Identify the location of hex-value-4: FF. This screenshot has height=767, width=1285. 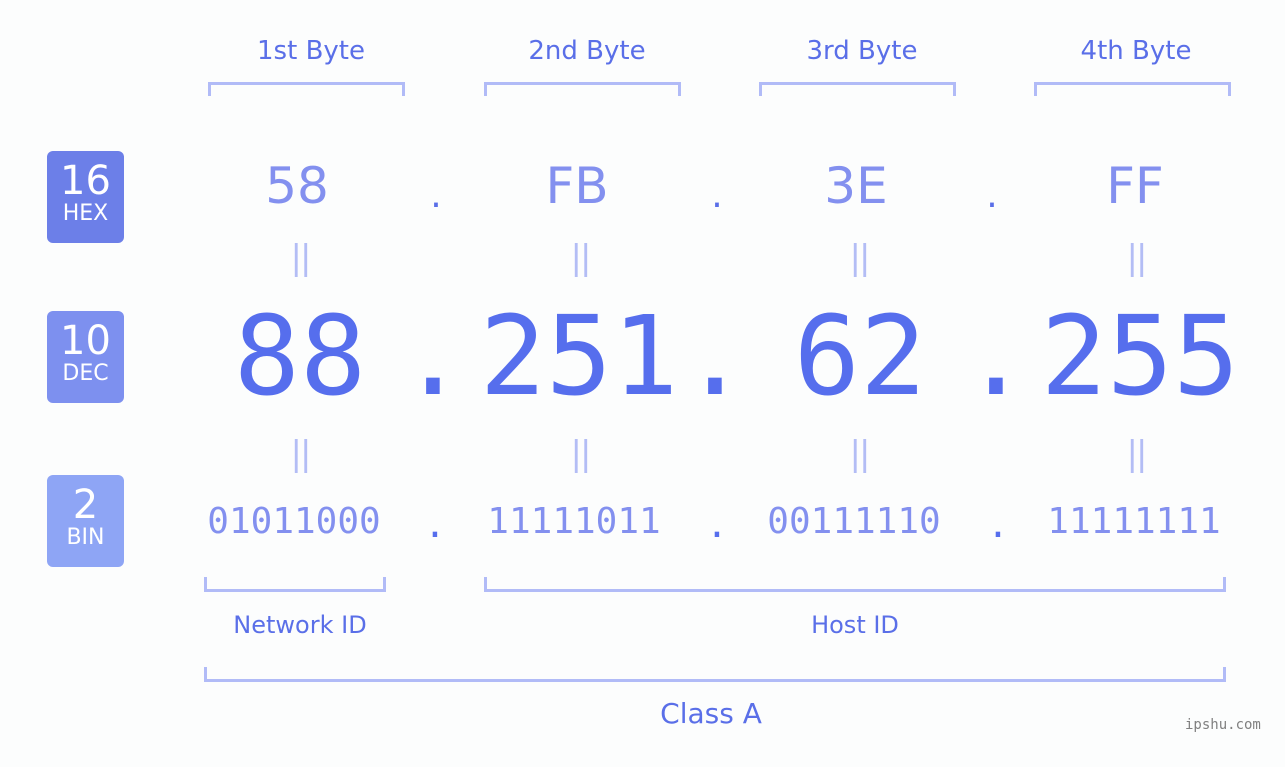
(1135, 186).